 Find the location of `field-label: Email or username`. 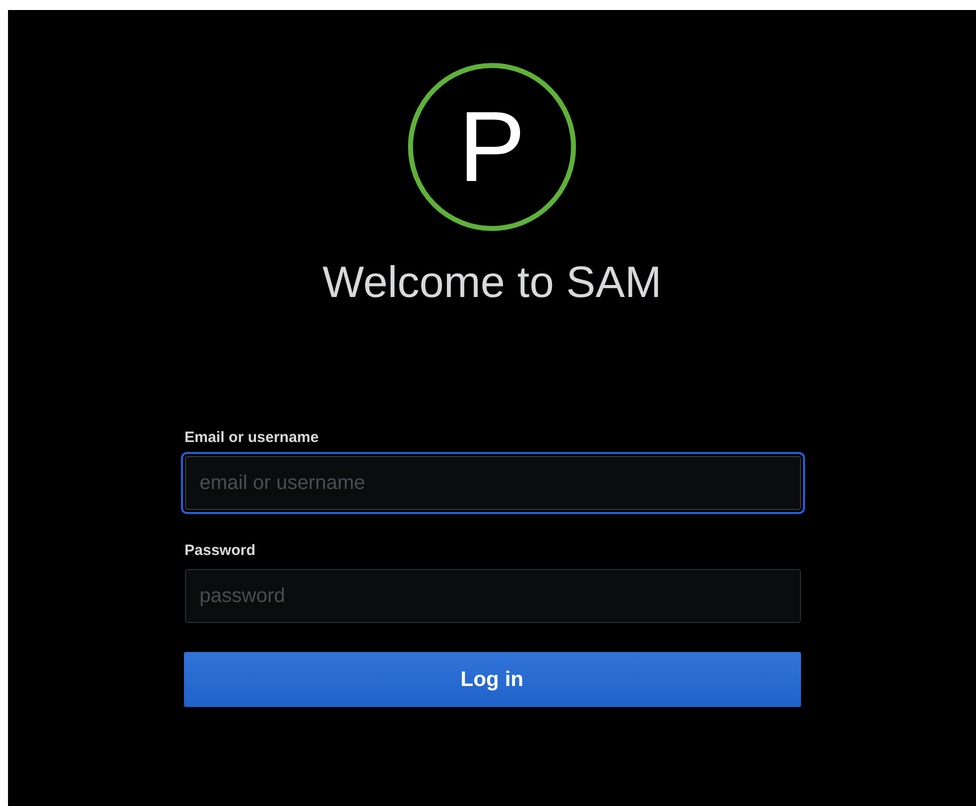

field-label: Email or username is located at coordinates (251, 438).